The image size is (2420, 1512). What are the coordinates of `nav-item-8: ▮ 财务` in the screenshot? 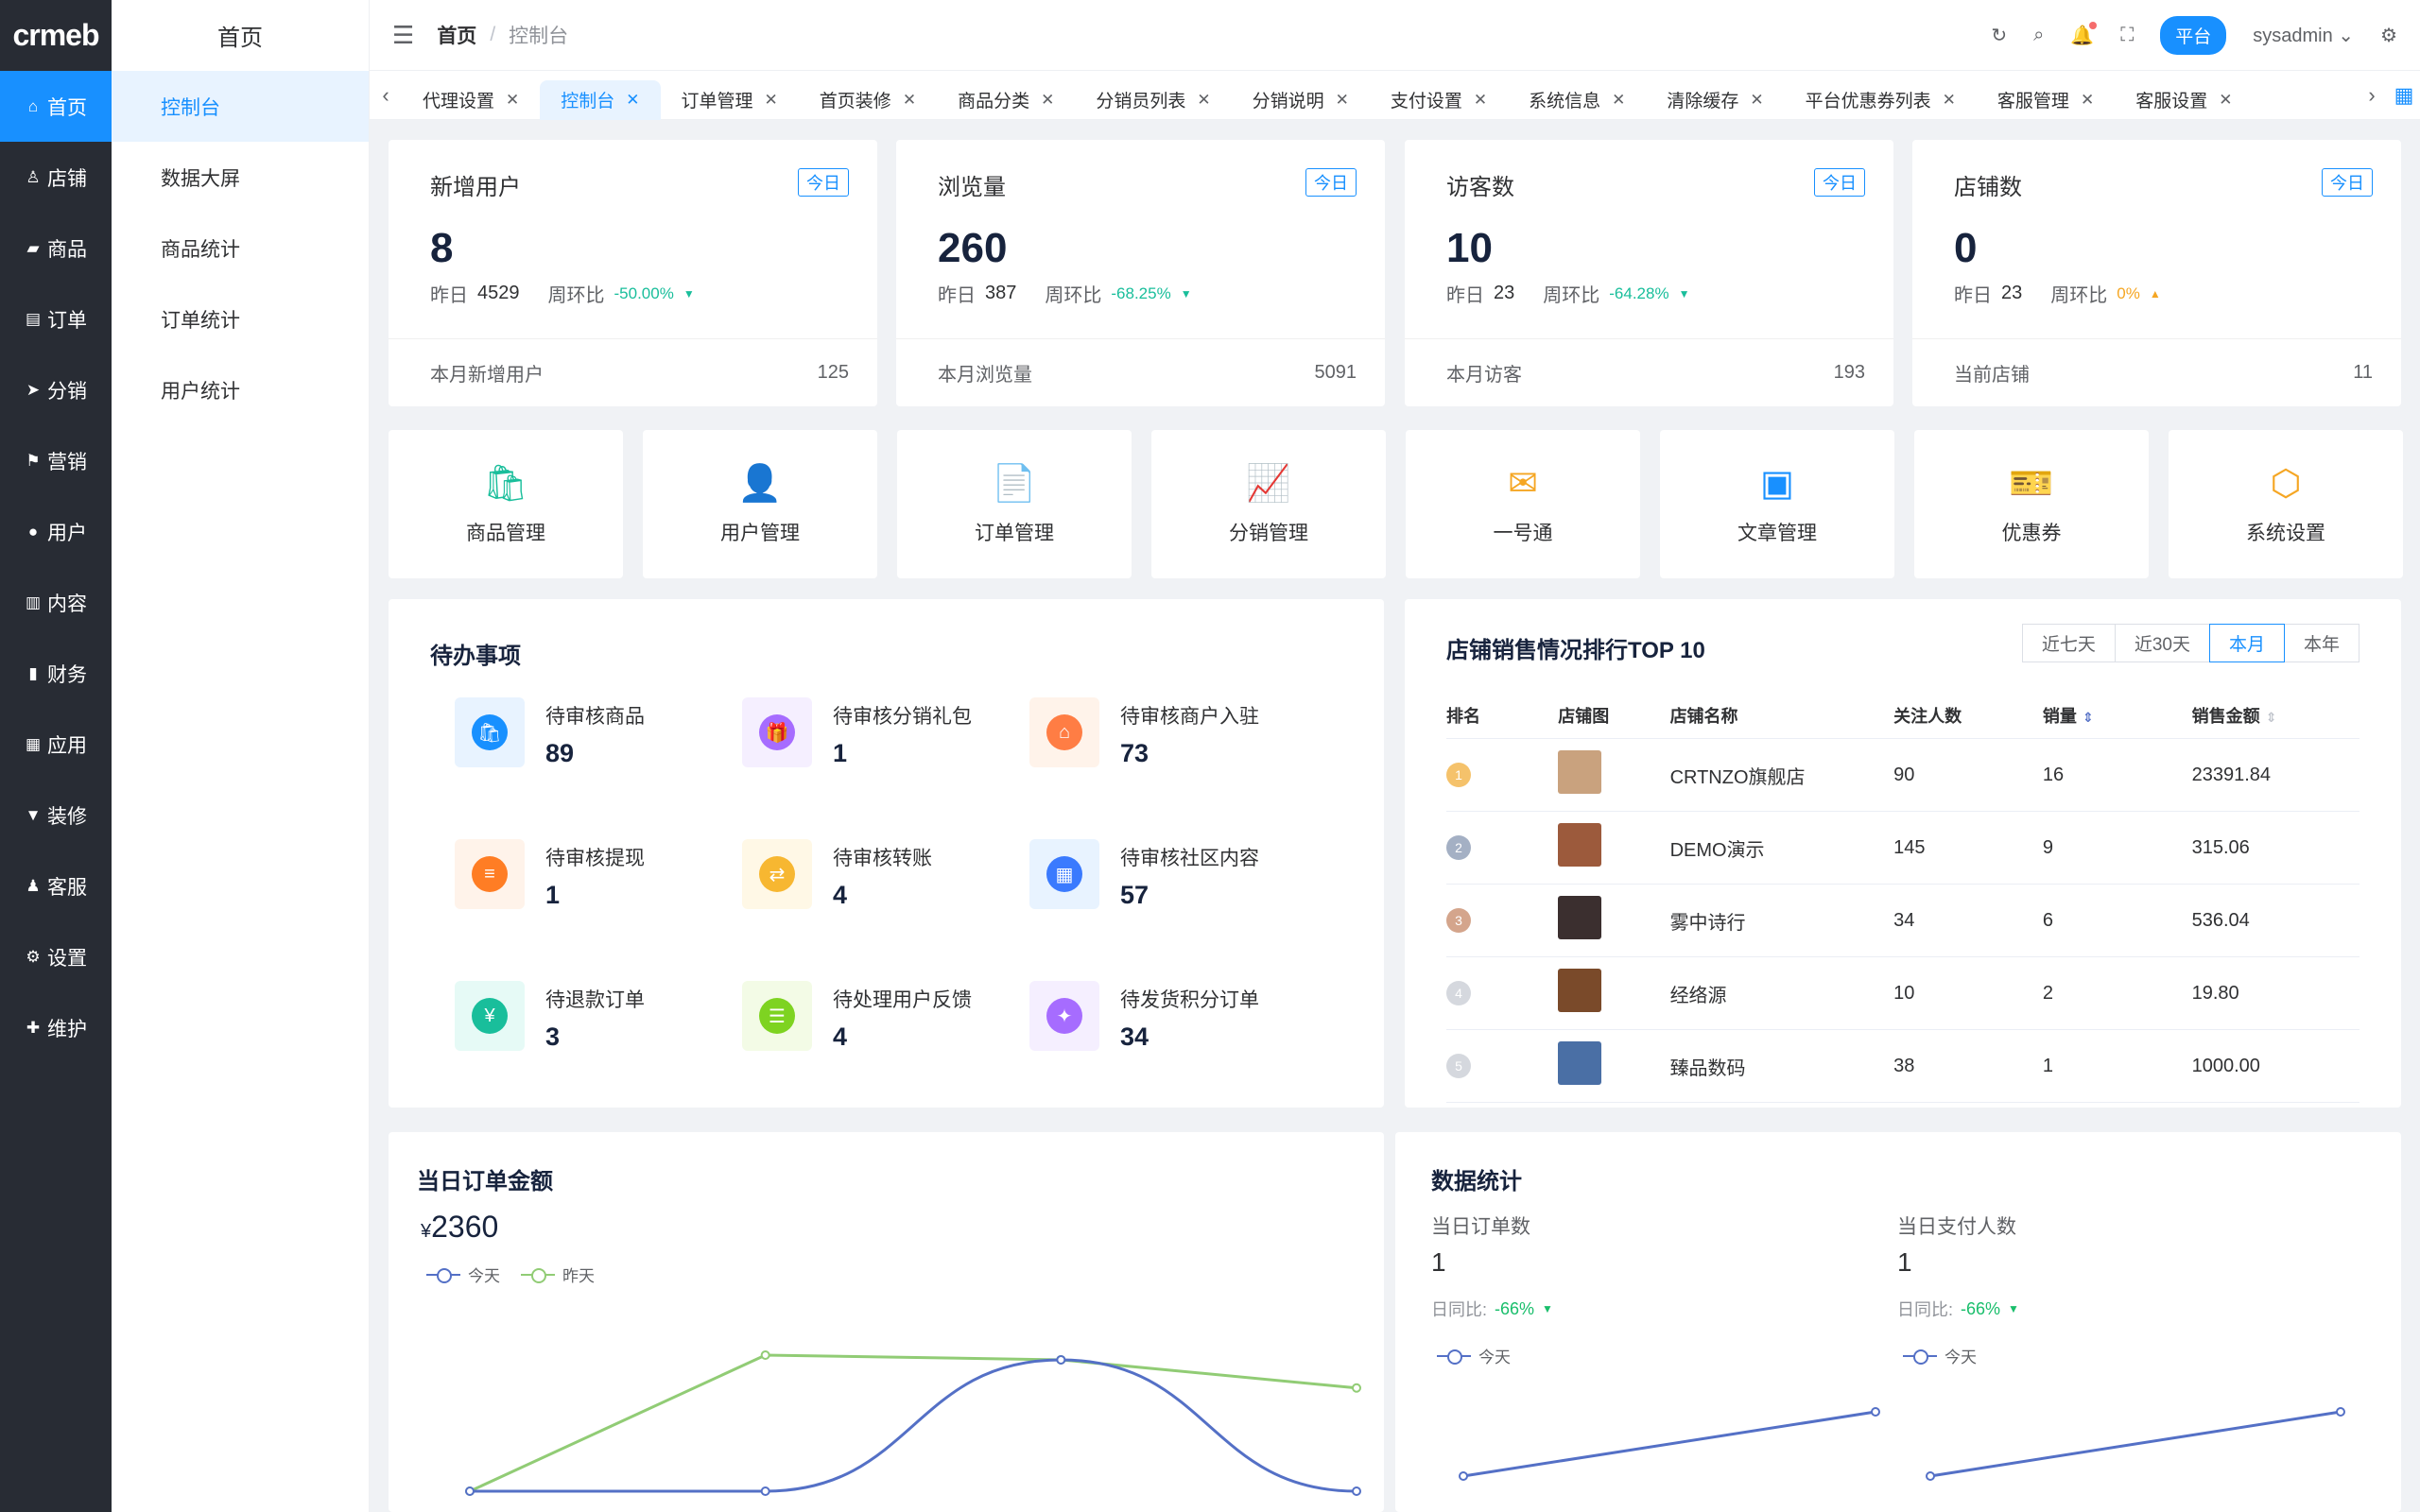 It's located at (56, 673).